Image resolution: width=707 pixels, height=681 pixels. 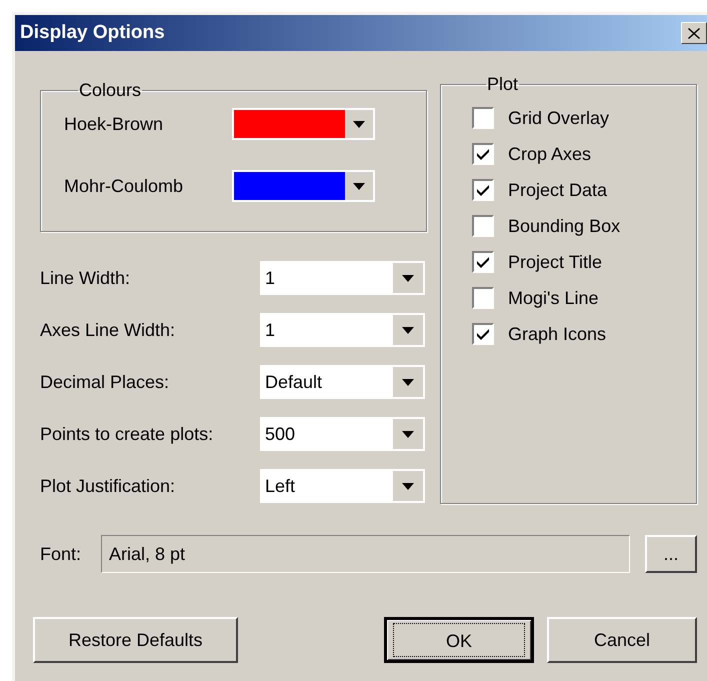 What do you see at coordinates (108, 486) in the screenshot?
I see `field-label: Plot Justification:` at bounding box center [108, 486].